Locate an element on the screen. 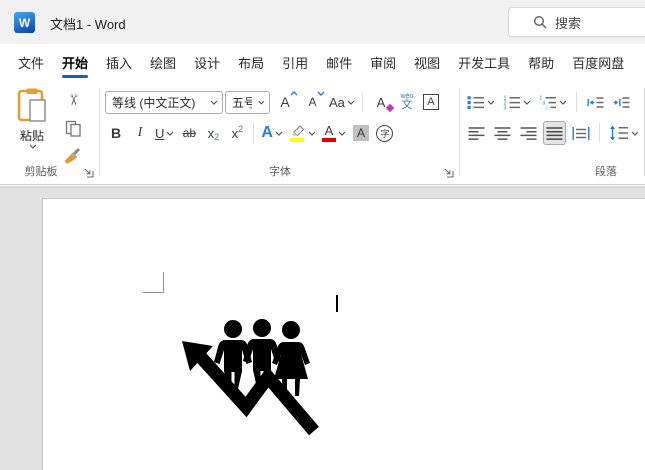 The image size is (645, 470). tab-help: 帮助 is located at coordinates (541, 62).